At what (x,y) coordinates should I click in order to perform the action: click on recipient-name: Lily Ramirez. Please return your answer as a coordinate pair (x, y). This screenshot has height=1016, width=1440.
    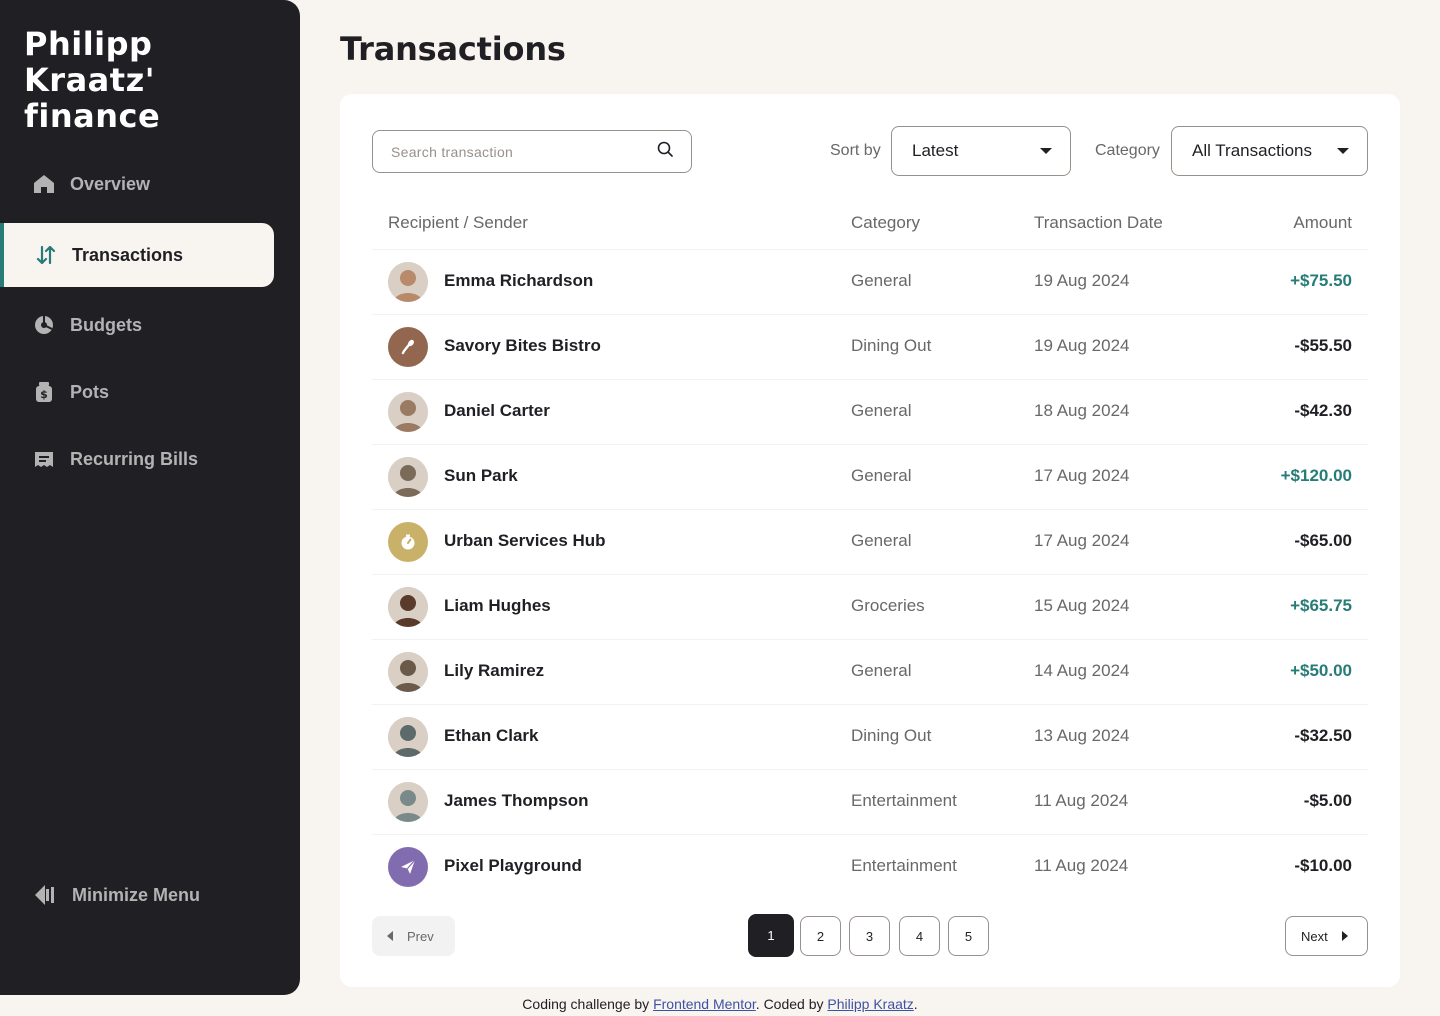
    Looking at the image, I should click on (494, 670).